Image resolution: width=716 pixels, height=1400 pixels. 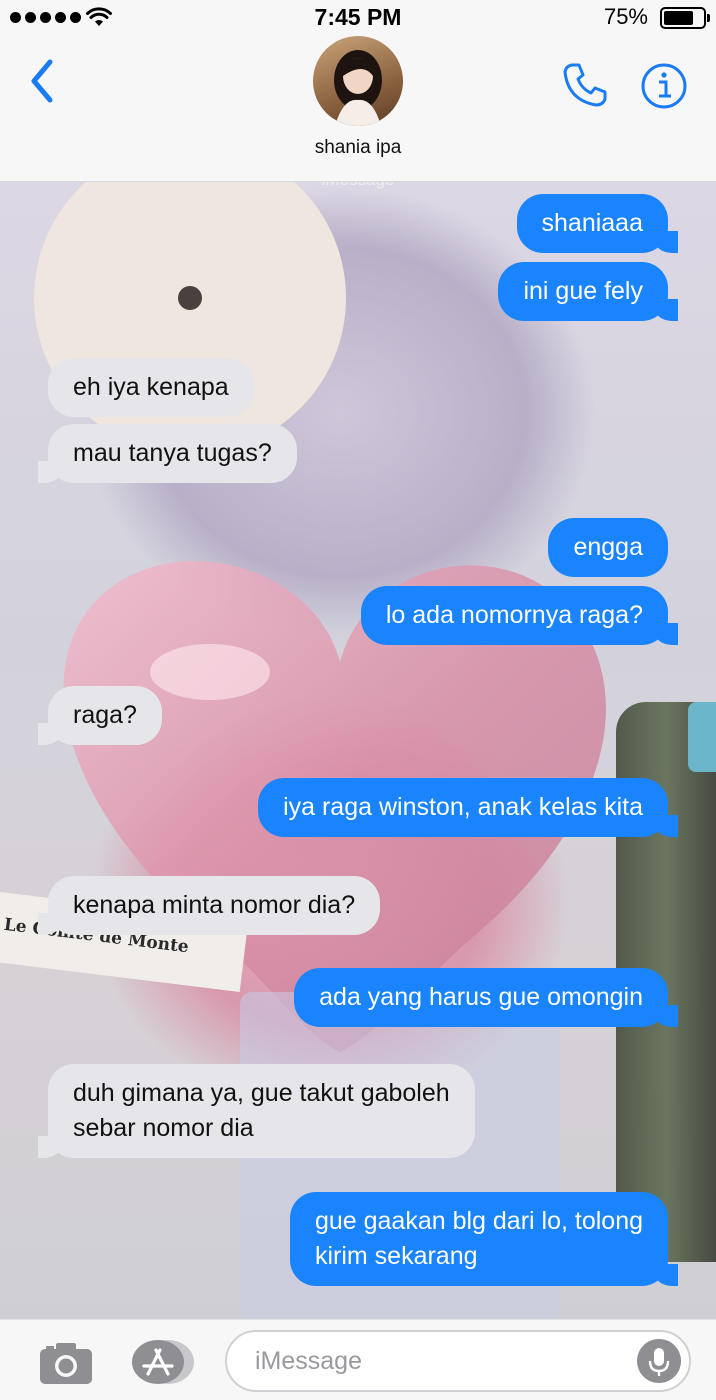 I want to click on message-bubble-outgoing: ada yang harus gue omongin, so click(x=486, y=997).